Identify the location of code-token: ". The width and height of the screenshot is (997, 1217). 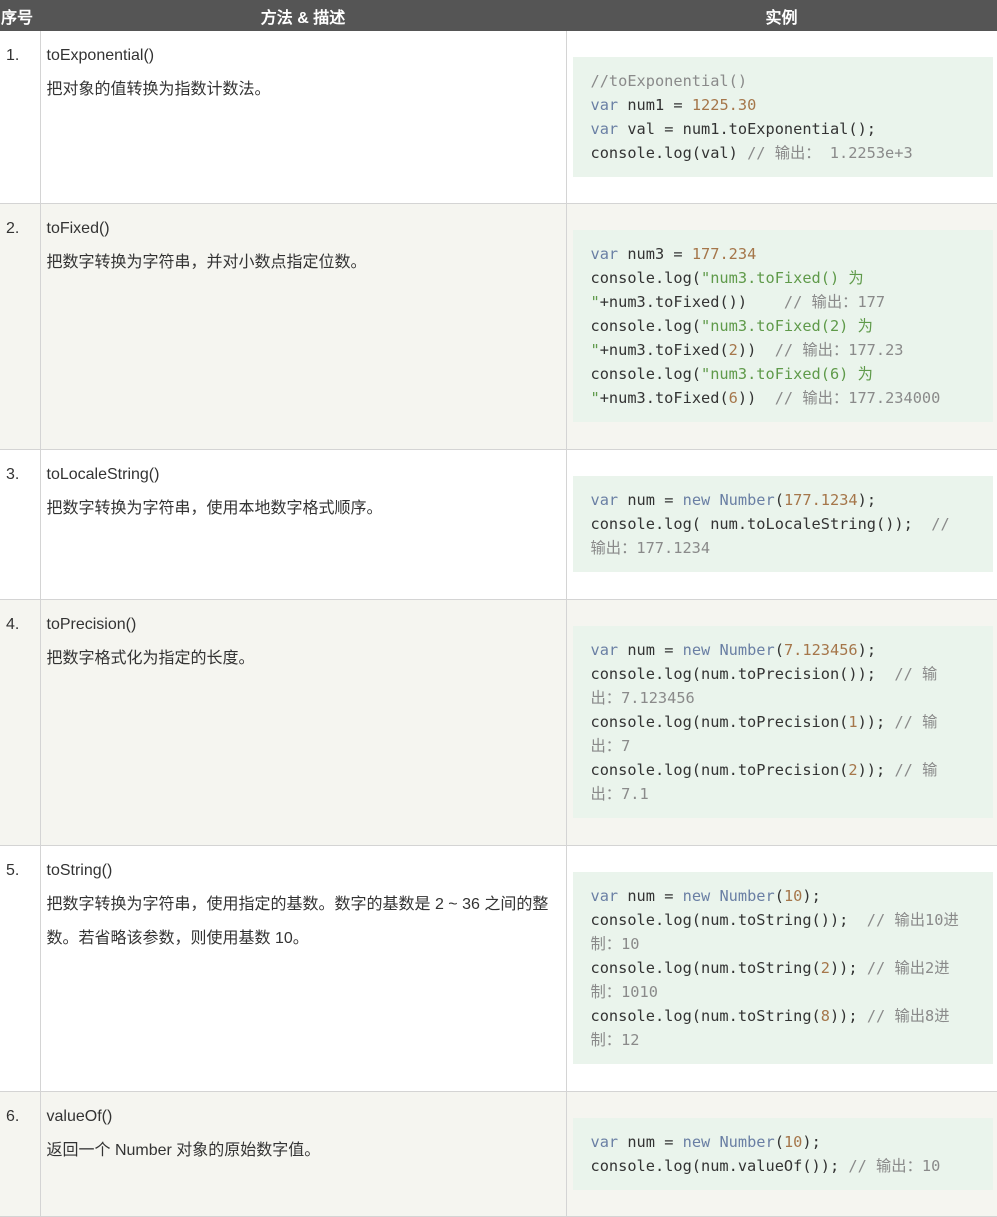
(595, 398).